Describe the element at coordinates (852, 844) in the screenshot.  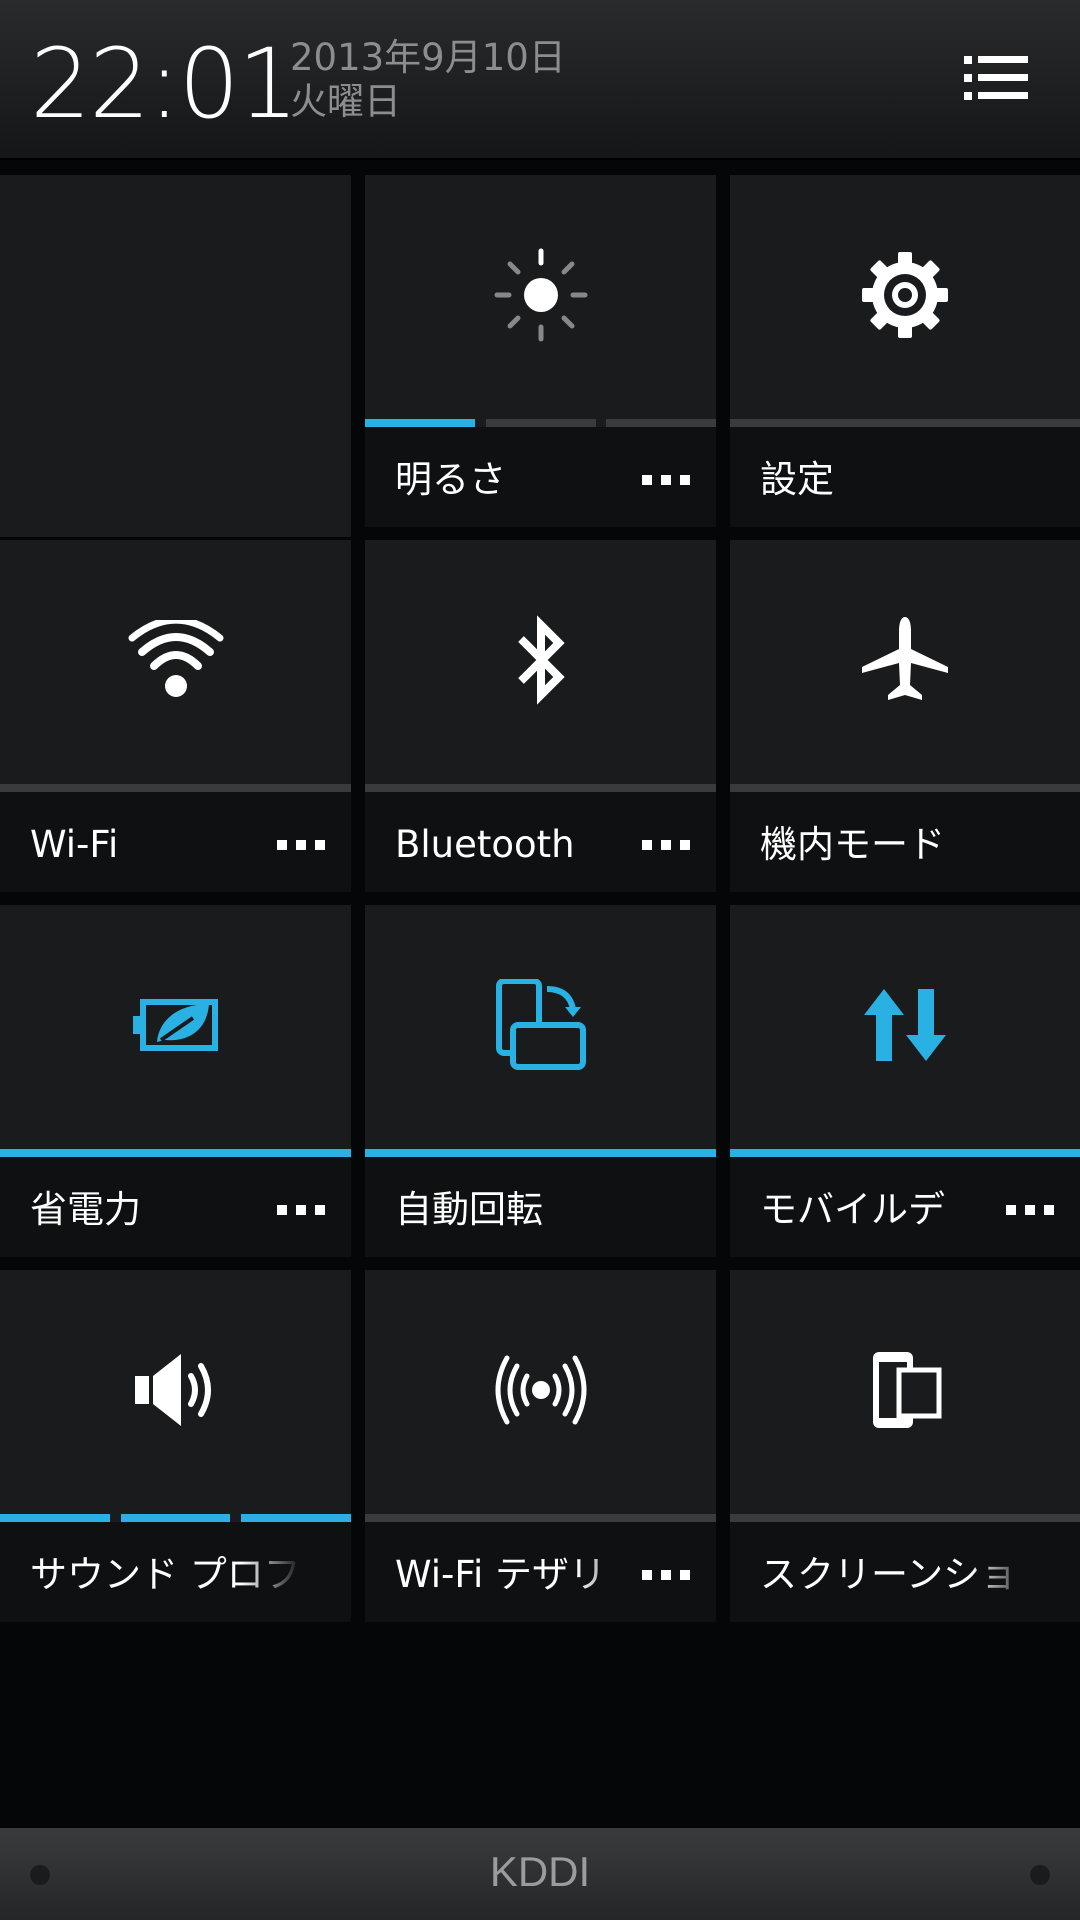
I see `tile-label: 機内モード` at that location.